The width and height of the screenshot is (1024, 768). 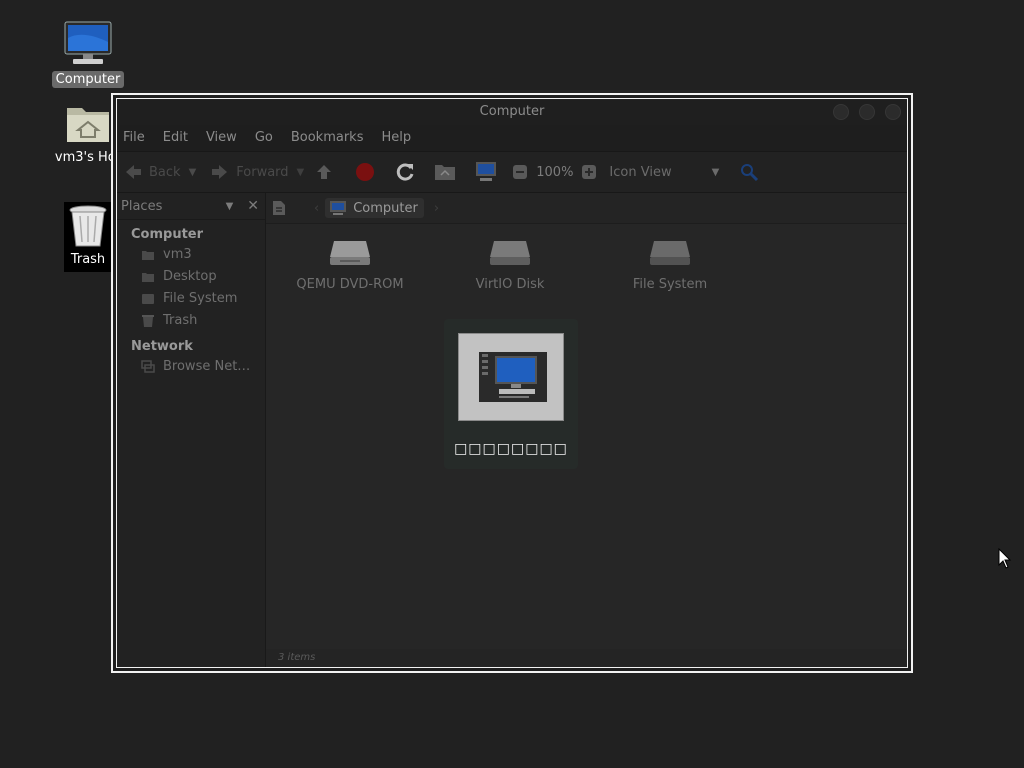 I want to click on desktop-icon-label: Computer, so click(x=88, y=79).